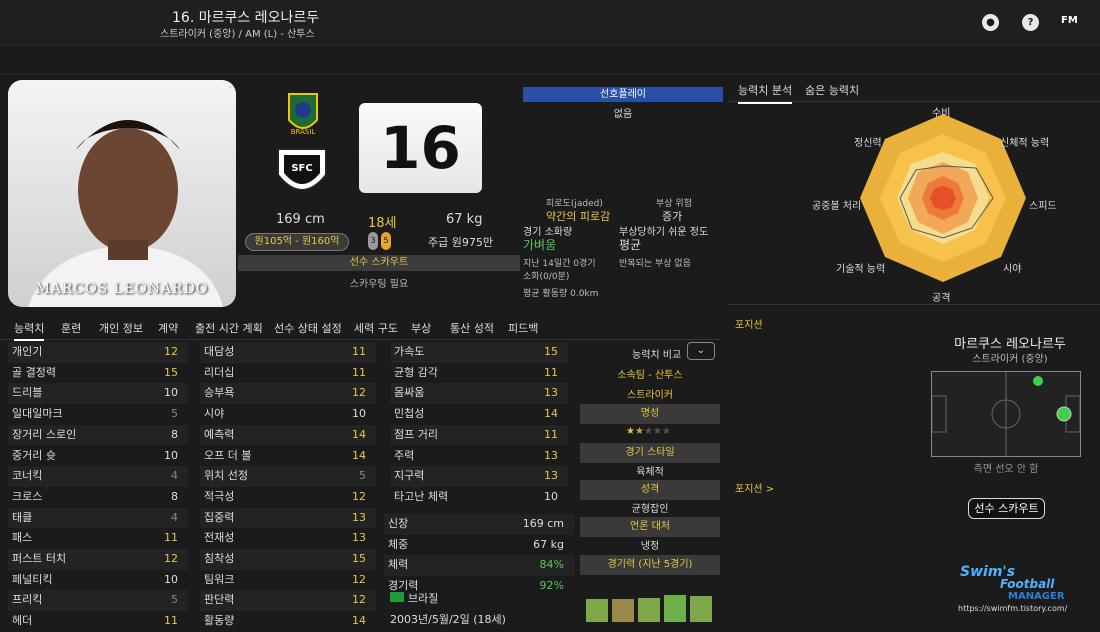 Image resolution: width=1100 pixels, height=632 pixels. I want to click on svg-text: SFC, so click(301, 168).